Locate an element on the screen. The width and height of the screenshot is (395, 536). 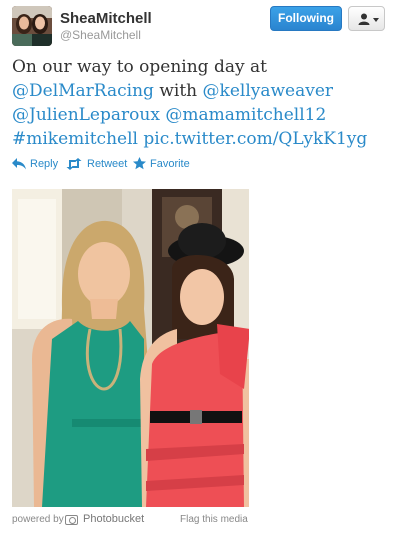
user-full-name: SheaMitchell is located at coordinates (106, 19).